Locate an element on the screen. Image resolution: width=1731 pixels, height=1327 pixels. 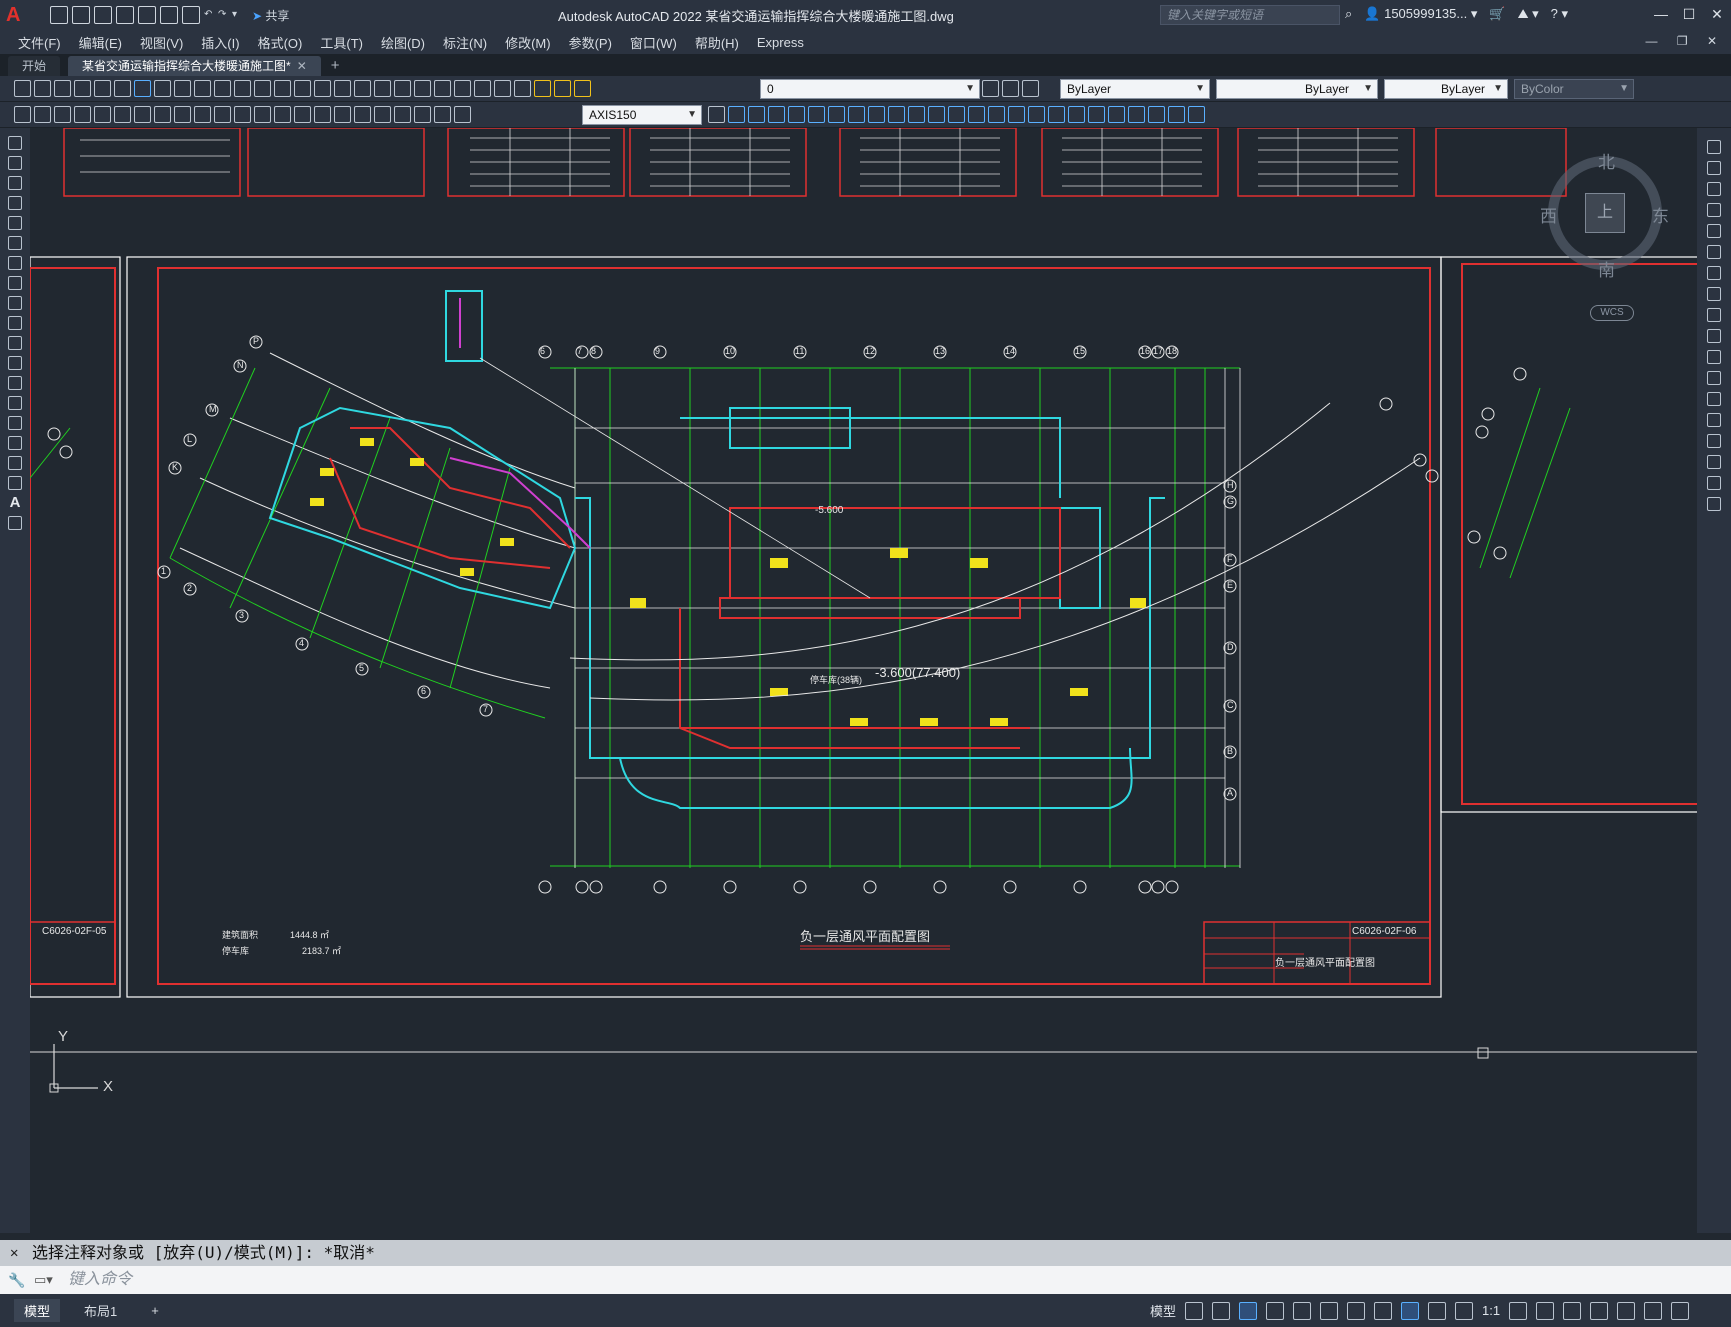
cart-icon: 🛒 is located at coordinates (1497, 14).